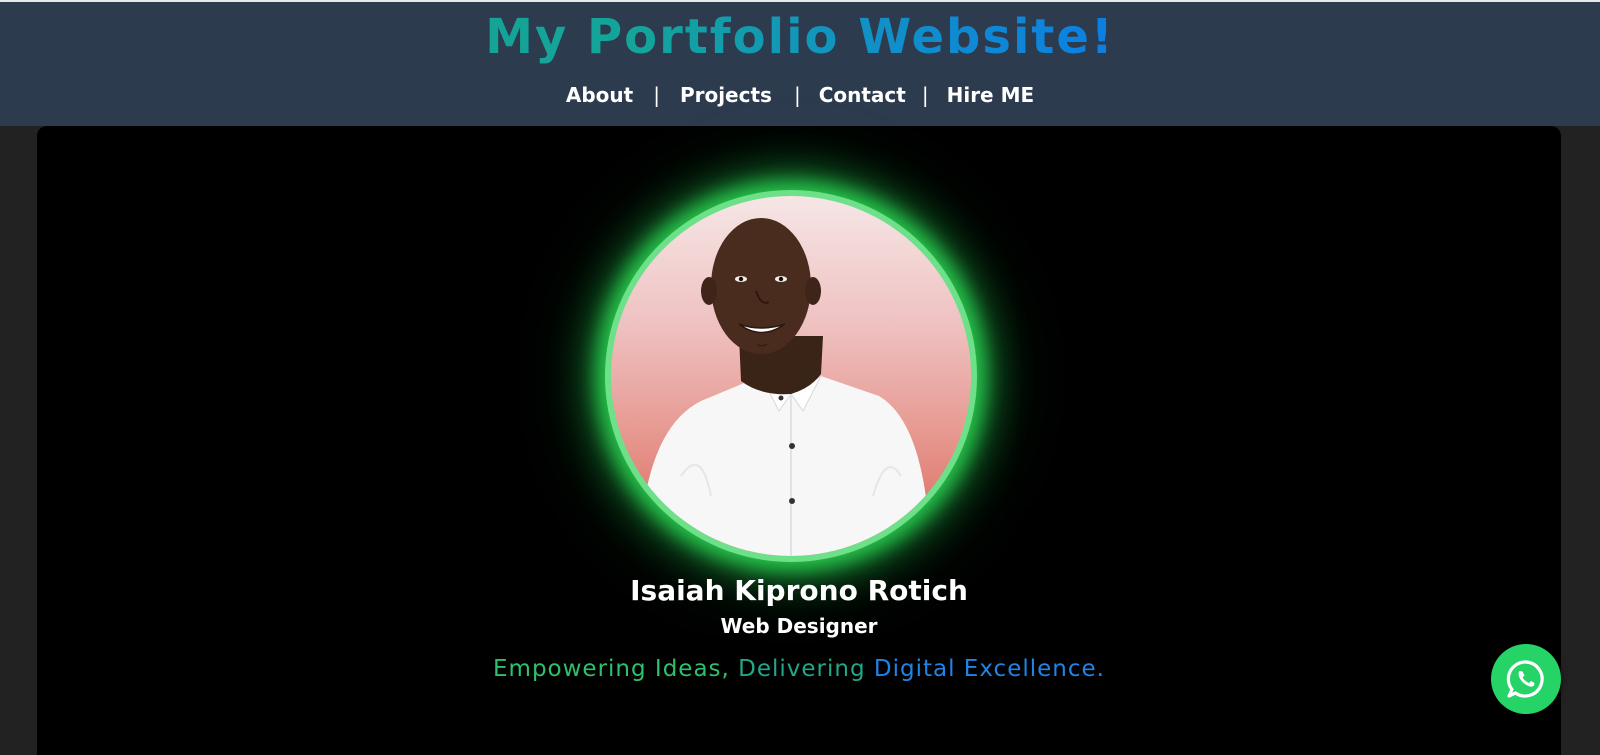 This screenshot has height=755, width=1600. I want to click on profile-photo, so click(791, 376).